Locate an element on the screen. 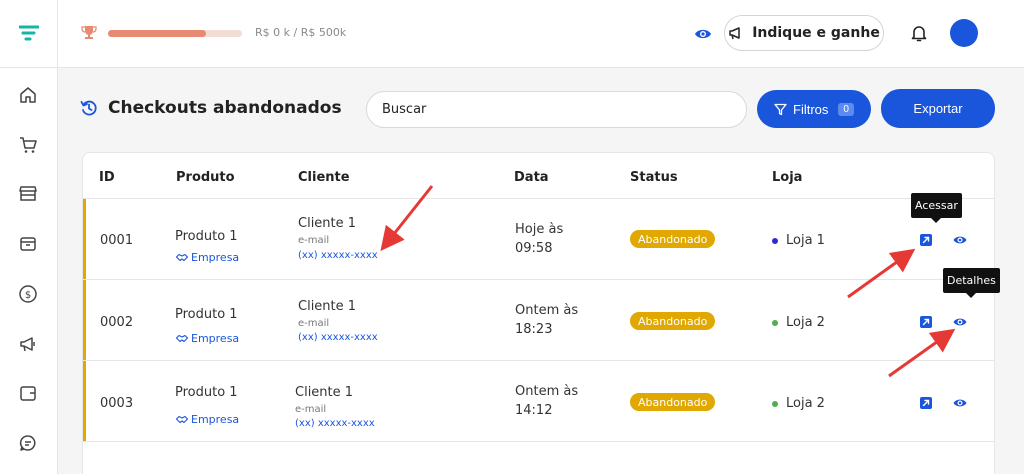 This screenshot has width=1024, height=474. row-date-line2: 09:58 is located at coordinates (534, 248).